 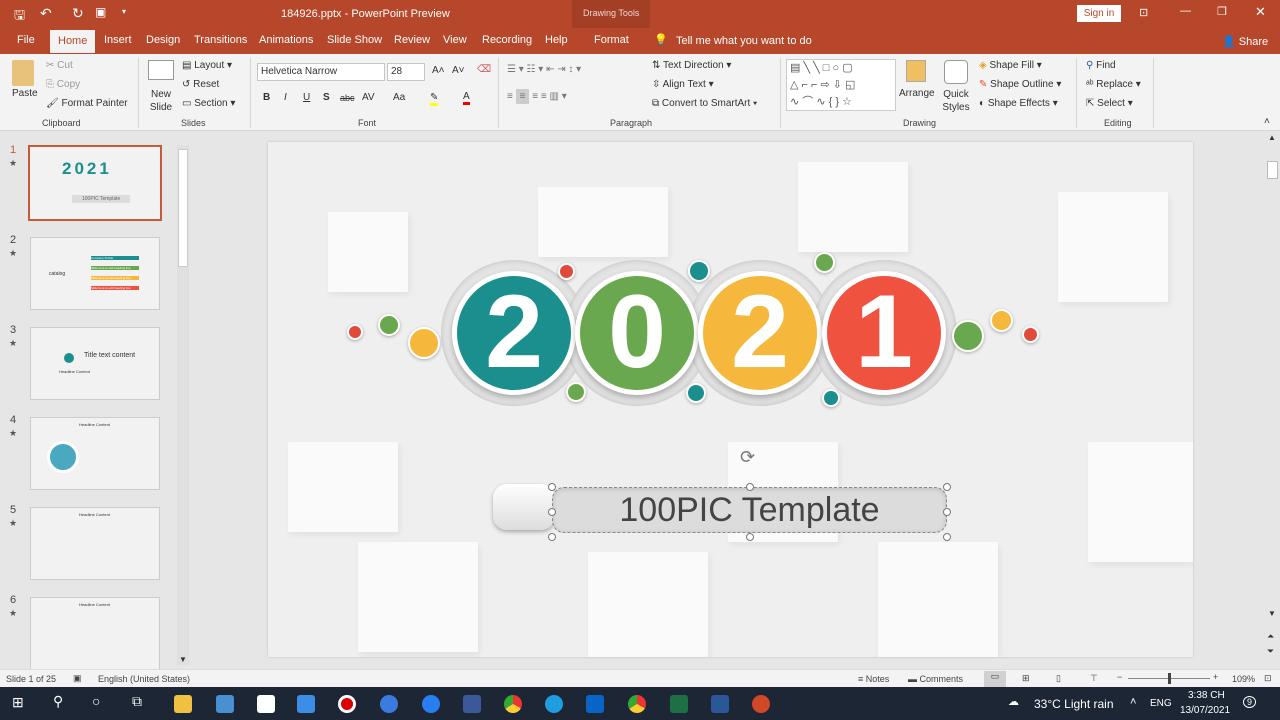 What do you see at coordinates (873, 679) in the screenshot?
I see `notes-button: ≡ Notes` at bounding box center [873, 679].